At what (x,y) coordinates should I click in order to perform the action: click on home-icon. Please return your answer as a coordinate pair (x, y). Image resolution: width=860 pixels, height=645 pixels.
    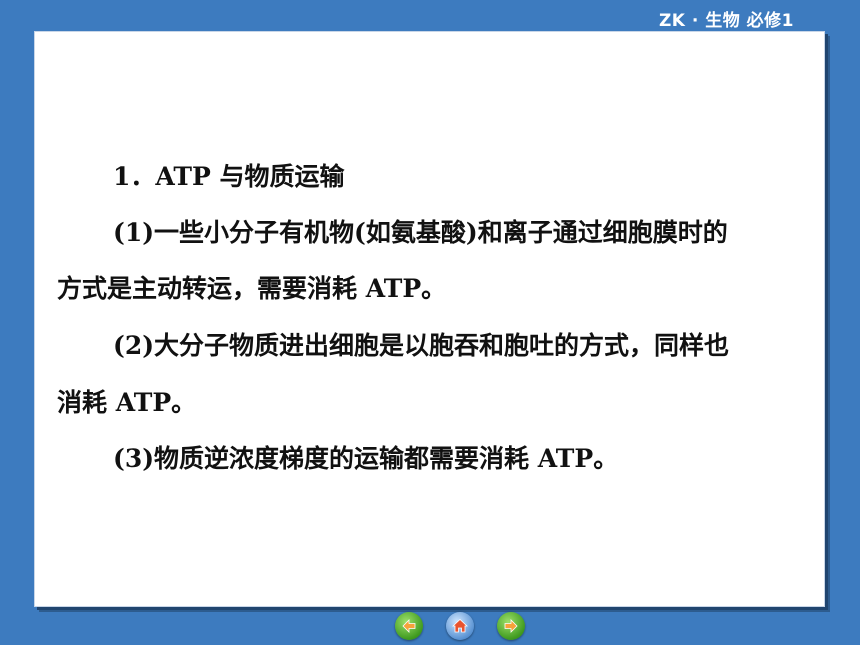
    Looking at the image, I should click on (460, 625).